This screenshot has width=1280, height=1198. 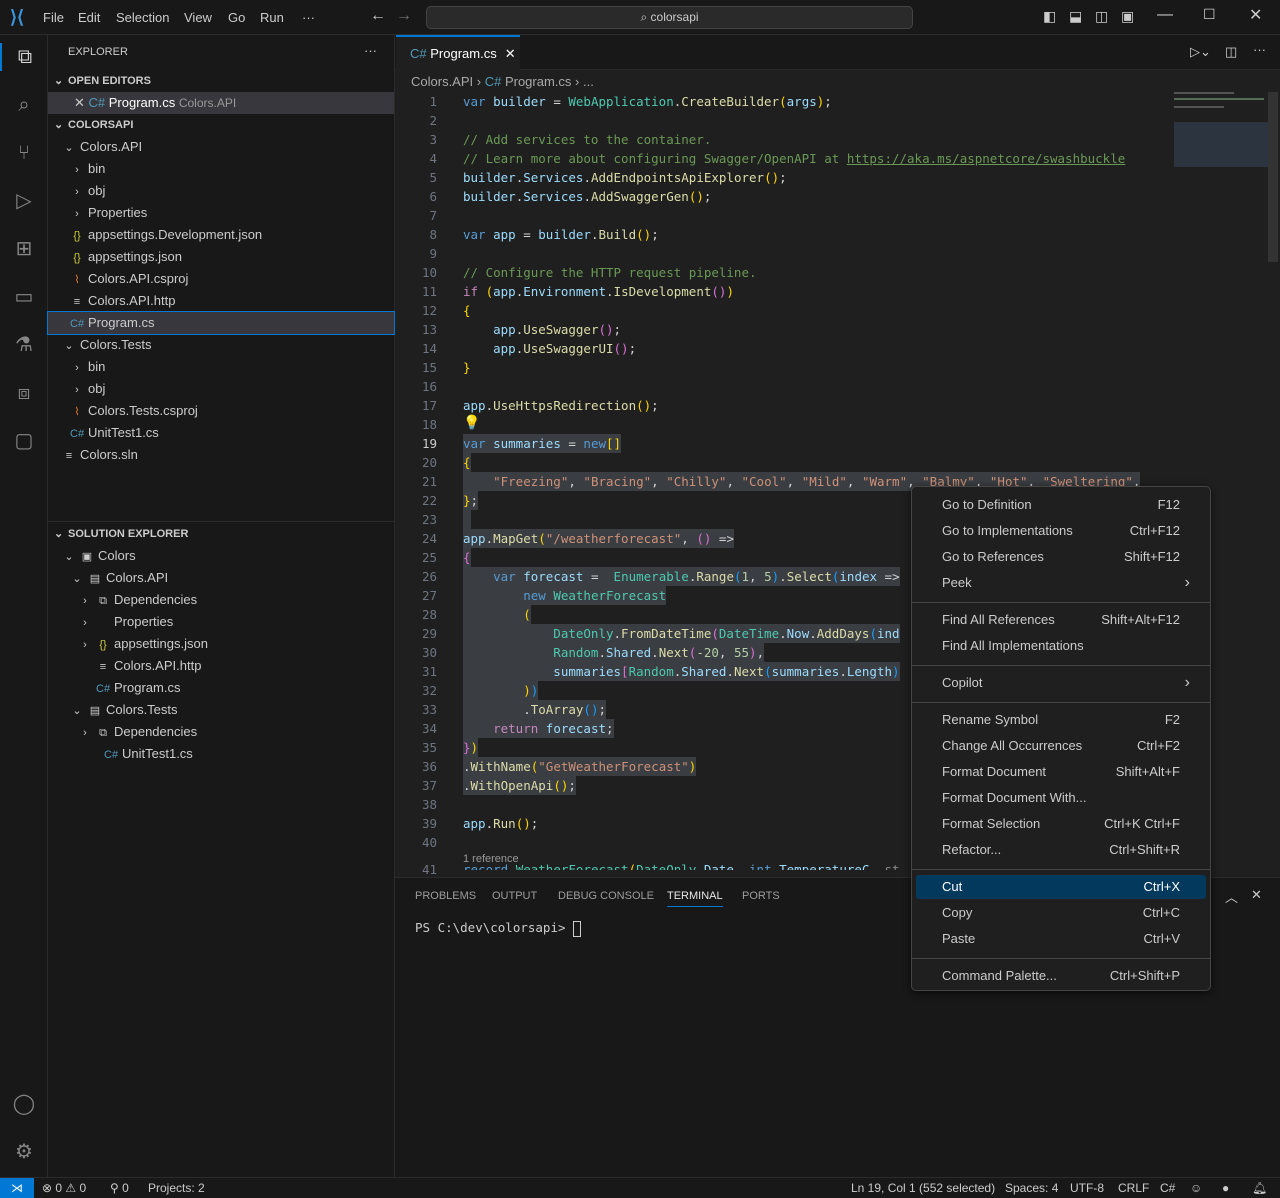 What do you see at coordinates (1061, 850) in the screenshot?
I see `menu-item-refactor: Refactor... Ctrl+Shift+R` at bounding box center [1061, 850].